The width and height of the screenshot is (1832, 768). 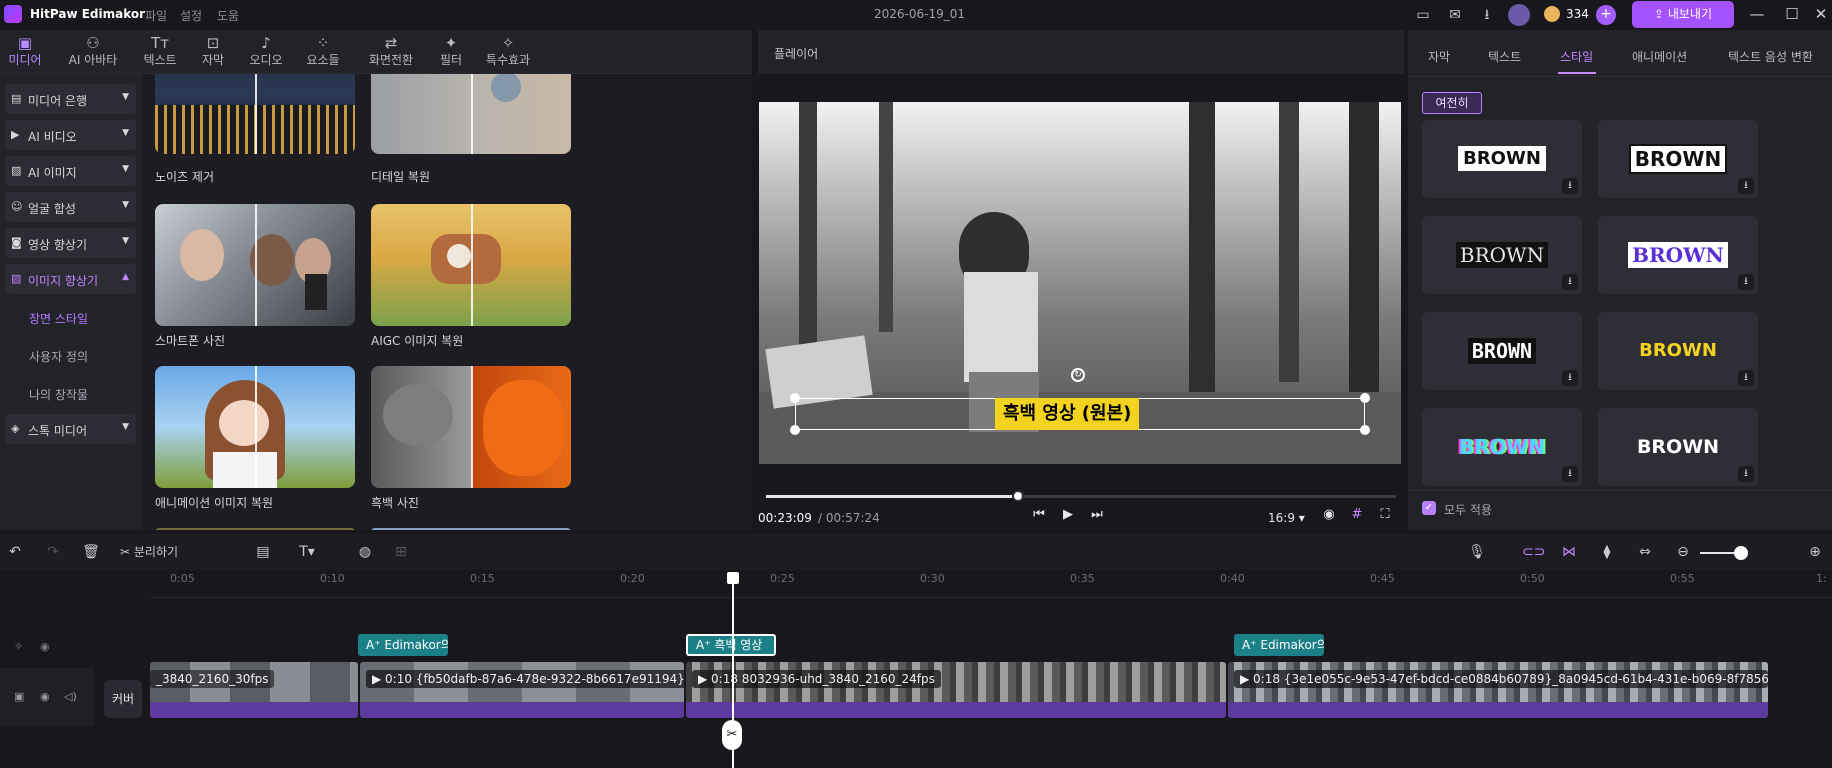 What do you see at coordinates (228, 15) in the screenshot?
I see `menu-help: 도움` at bounding box center [228, 15].